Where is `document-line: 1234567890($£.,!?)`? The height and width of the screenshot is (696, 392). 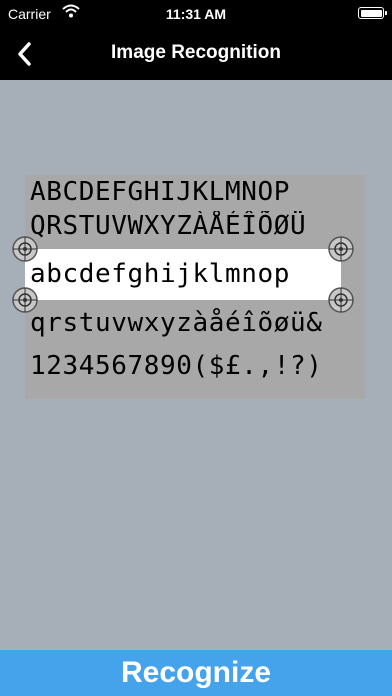
document-line: 1234567890($£.,!?) is located at coordinates (176, 366).